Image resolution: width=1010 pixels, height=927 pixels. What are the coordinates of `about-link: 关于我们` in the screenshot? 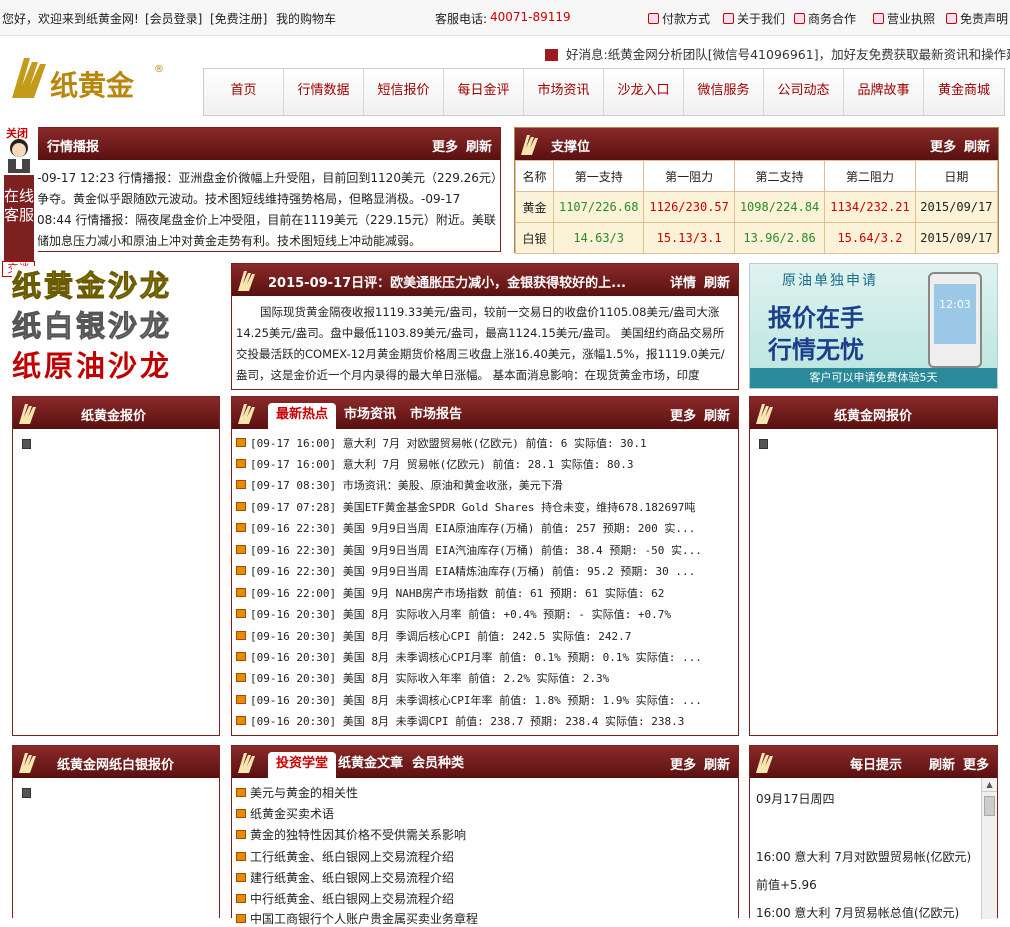 It's located at (754, 18).